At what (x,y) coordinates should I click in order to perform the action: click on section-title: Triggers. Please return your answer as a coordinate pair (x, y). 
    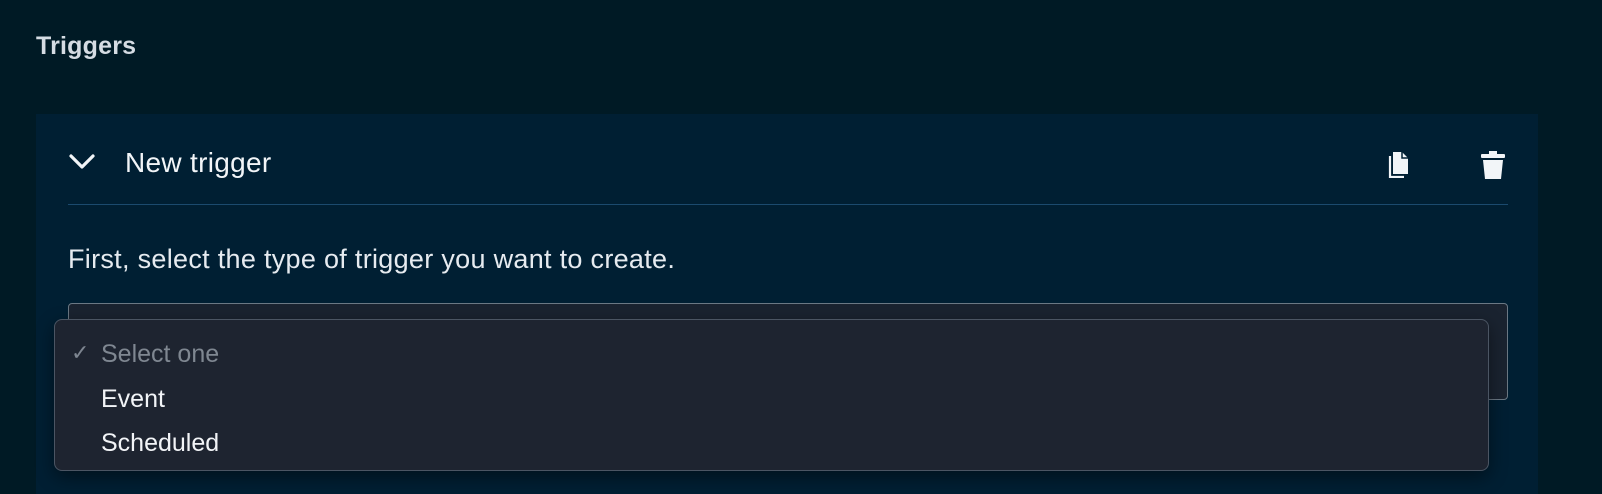
    Looking at the image, I should click on (86, 46).